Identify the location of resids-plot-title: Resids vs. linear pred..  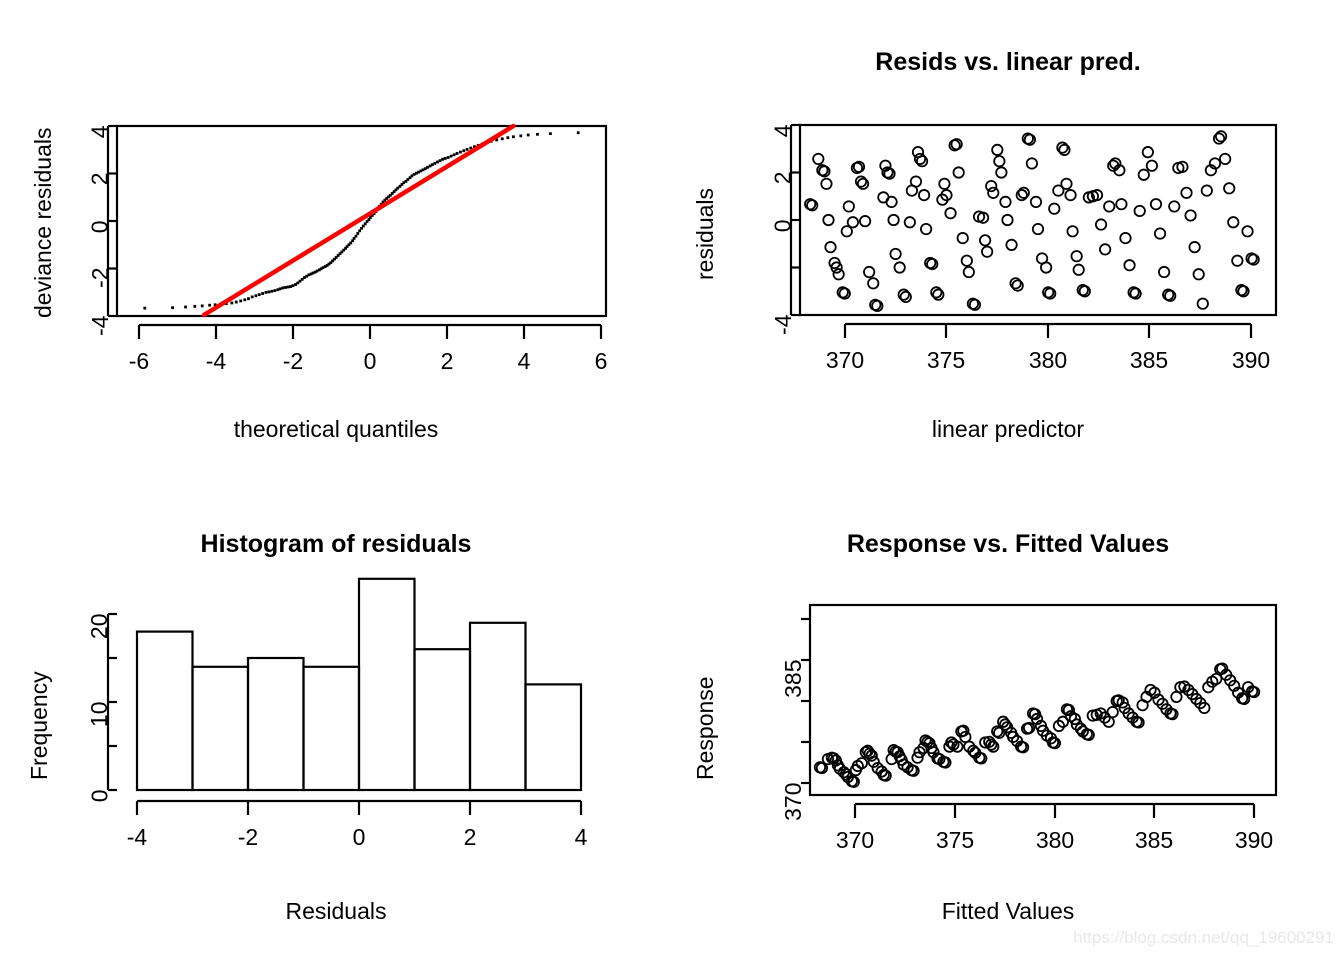
(1008, 62).